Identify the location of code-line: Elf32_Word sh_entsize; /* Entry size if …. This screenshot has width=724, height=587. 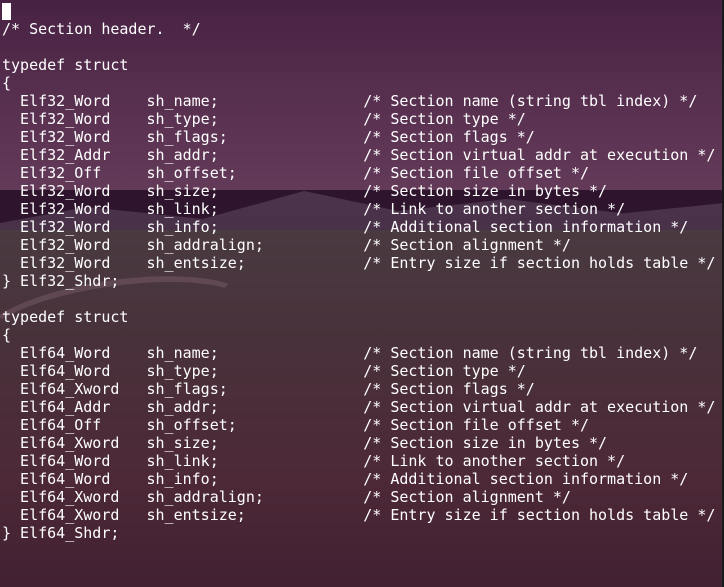
(359, 263).